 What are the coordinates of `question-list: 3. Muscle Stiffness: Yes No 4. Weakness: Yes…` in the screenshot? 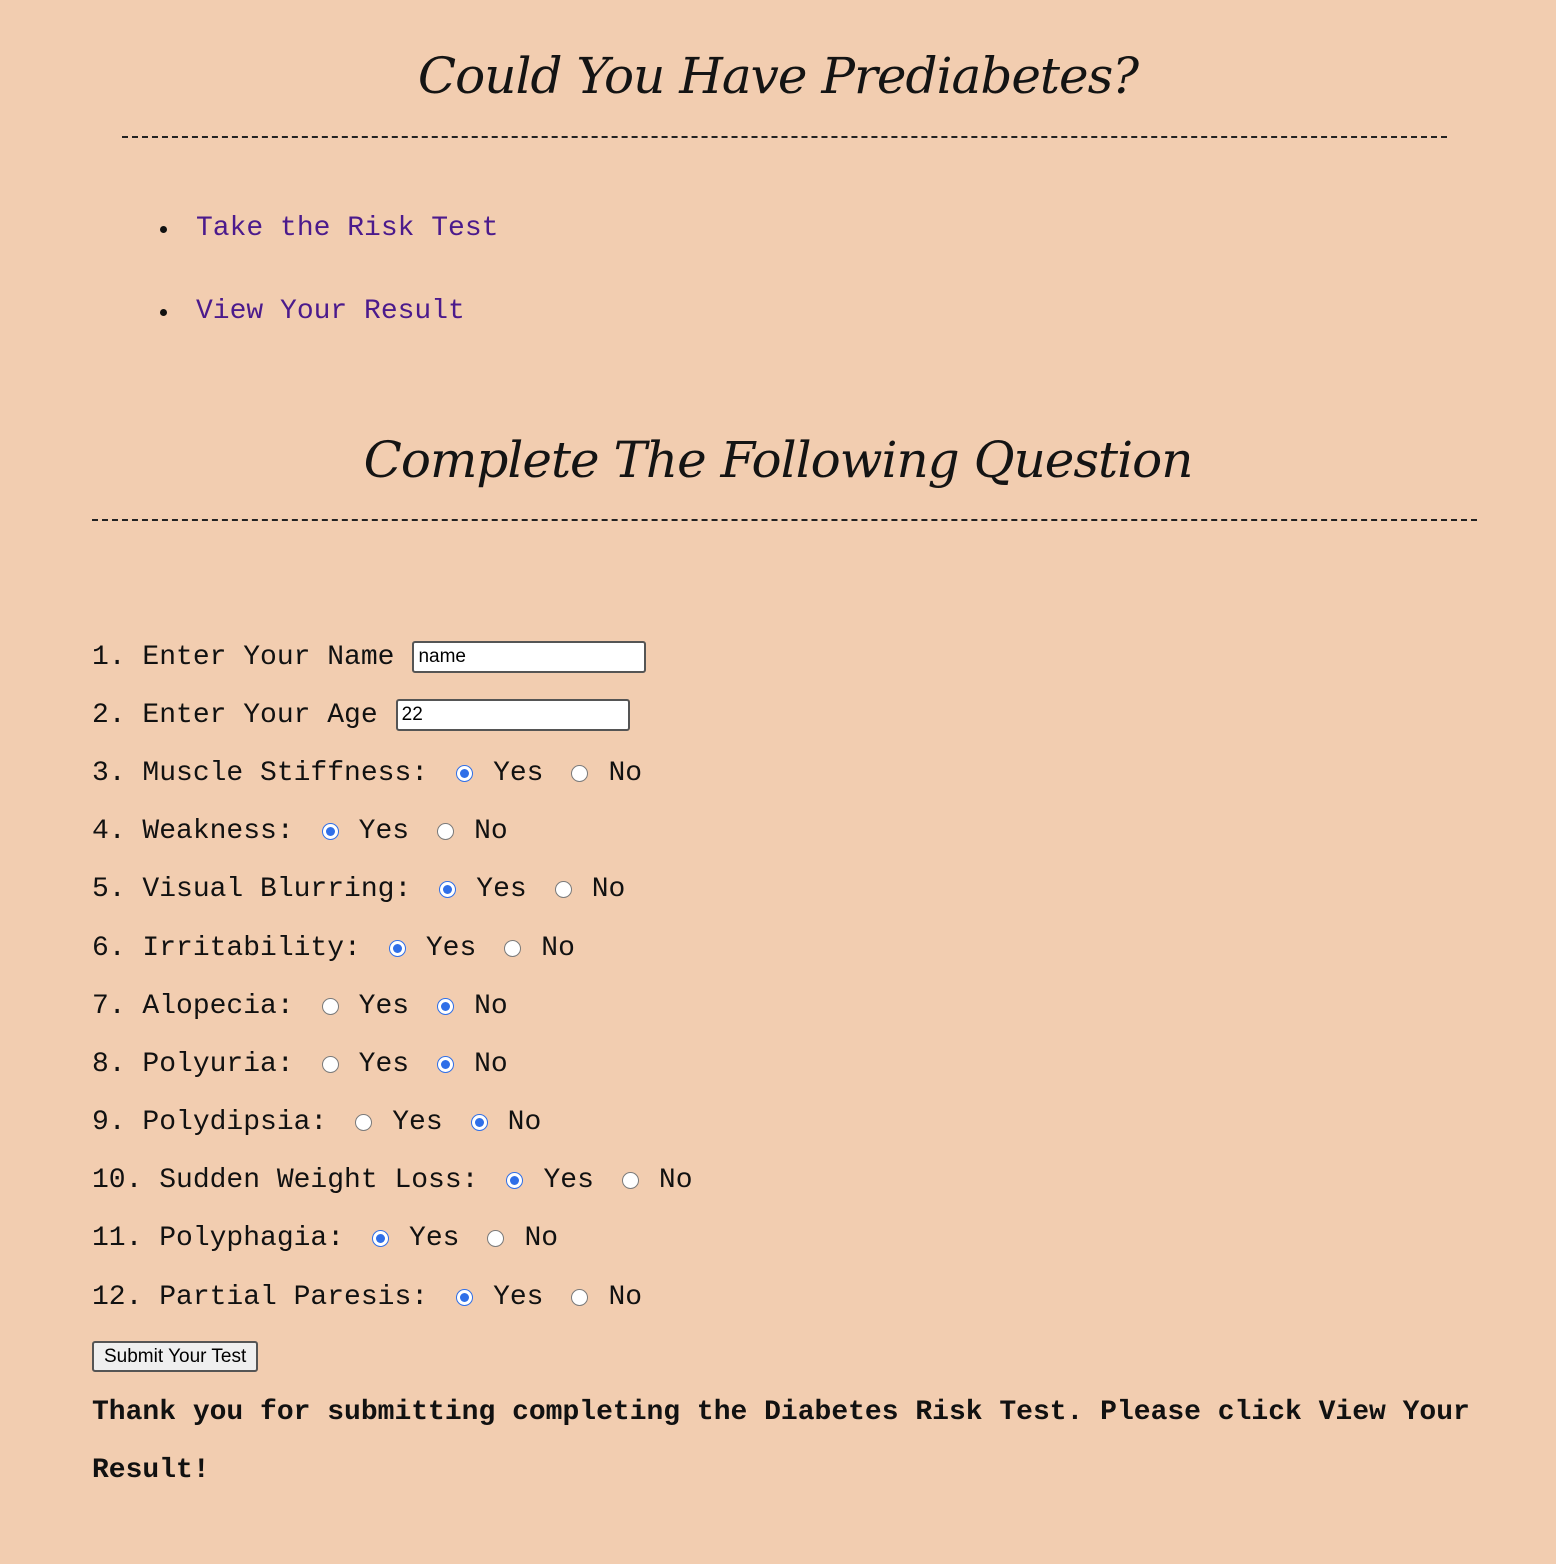 It's located at (392, 1035).